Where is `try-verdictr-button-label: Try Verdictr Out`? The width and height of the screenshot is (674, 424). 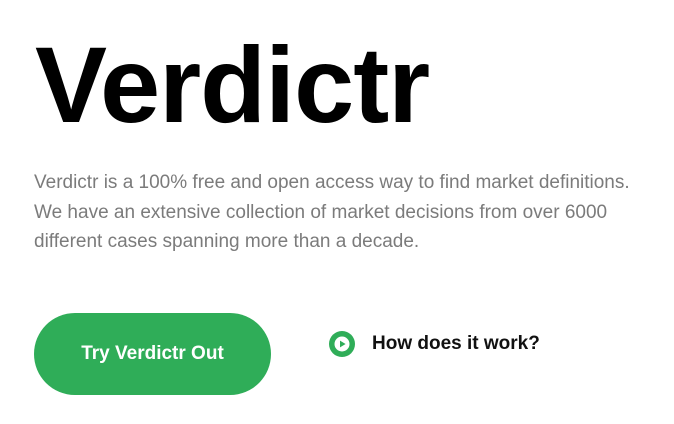
try-verdictr-button-label: Try Verdictr Out is located at coordinates (152, 353).